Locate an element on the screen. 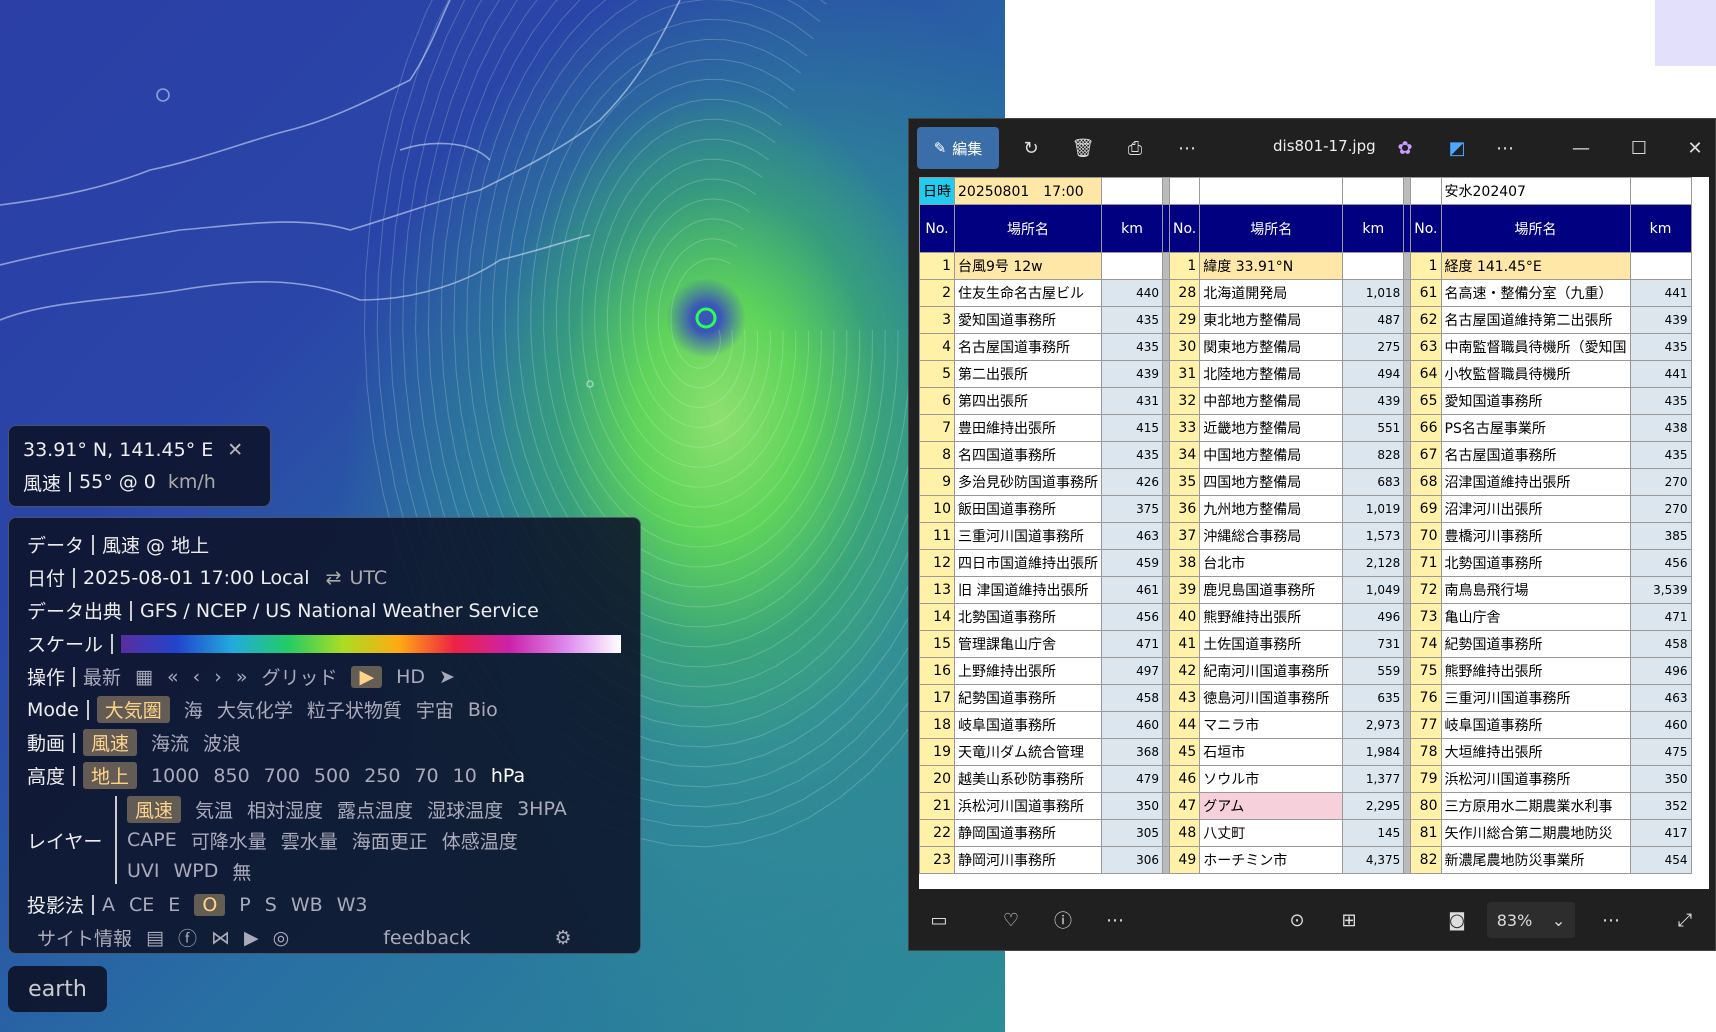 The height and width of the screenshot is (1032, 1716). zoom-fit-icon: ◙ is located at coordinates (1457, 920).